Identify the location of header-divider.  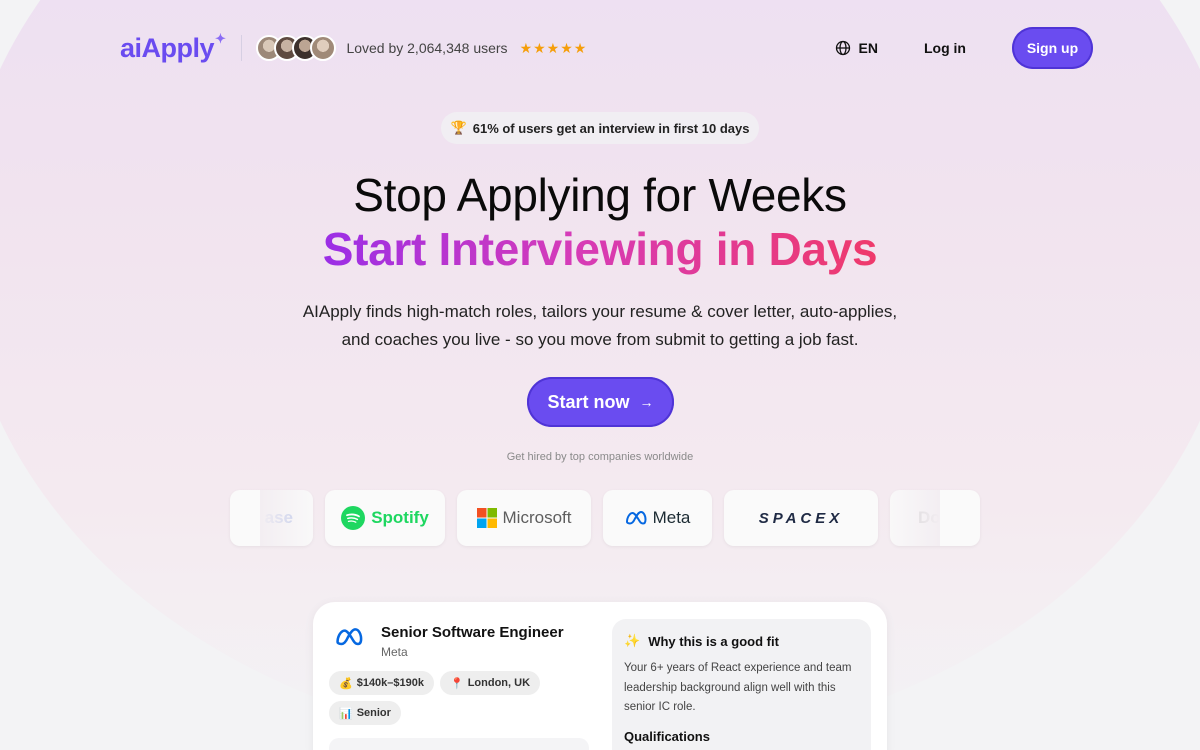
(242, 48).